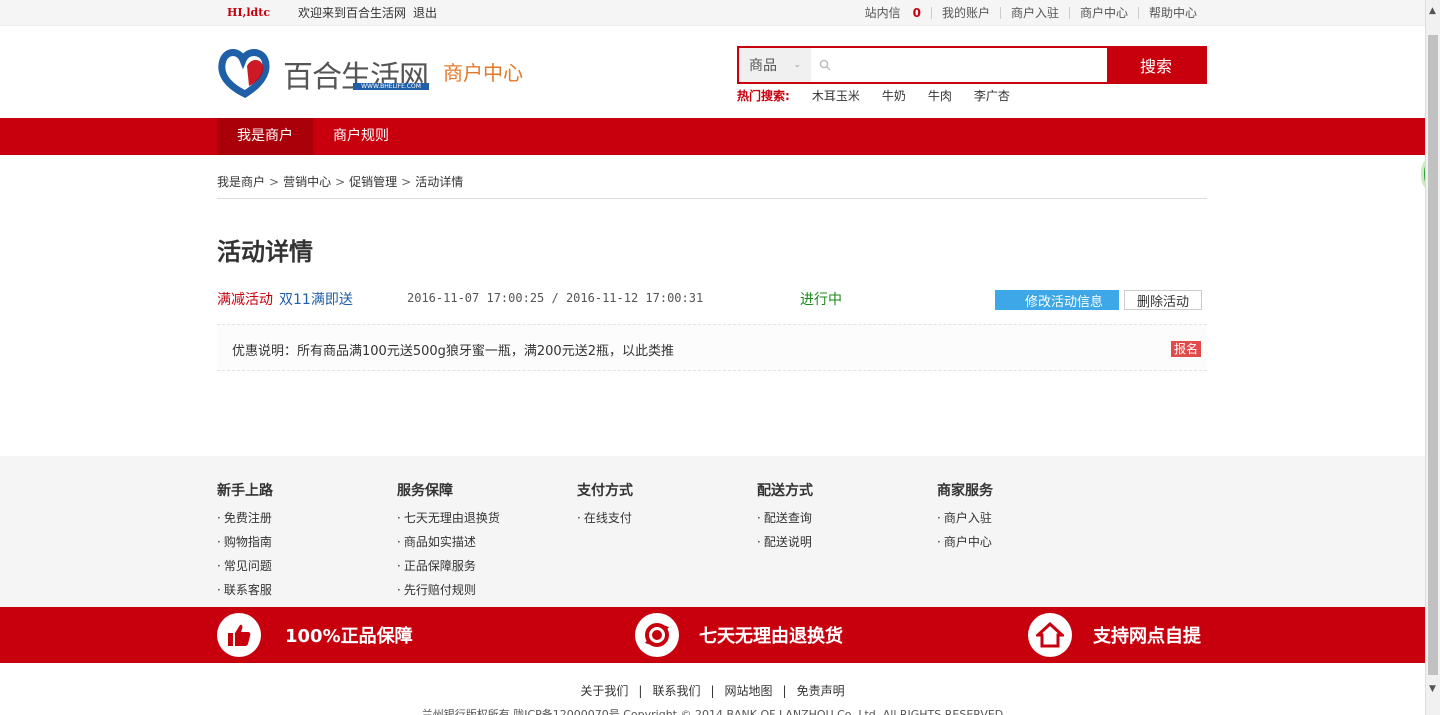  Describe the element at coordinates (245, 300) in the screenshot. I see `activity-type: 满减活动` at that location.